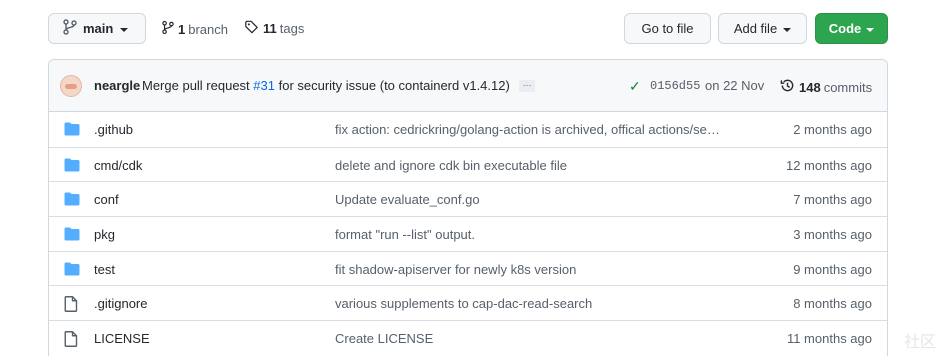 The width and height of the screenshot is (952, 356). What do you see at coordinates (264, 85) in the screenshot?
I see `pull-request-link: #31` at bounding box center [264, 85].